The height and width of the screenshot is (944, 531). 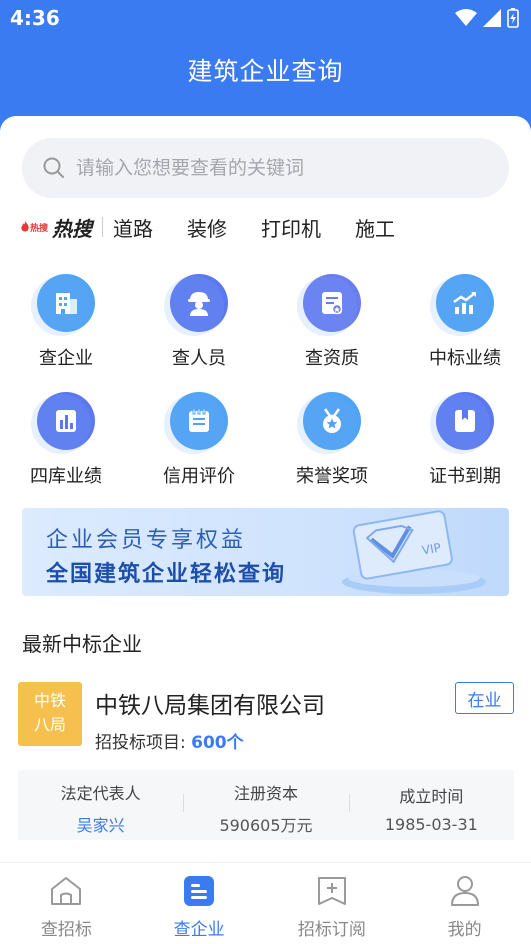 I want to click on signal-icon, so click(x=492, y=18).